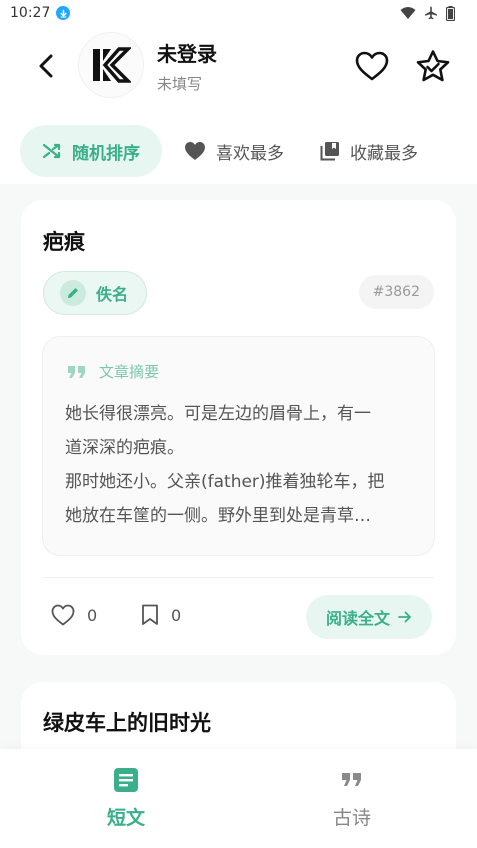 The height and width of the screenshot is (848, 477). I want to click on summary-line: 道深深的疤痕。, so click(124, 448).